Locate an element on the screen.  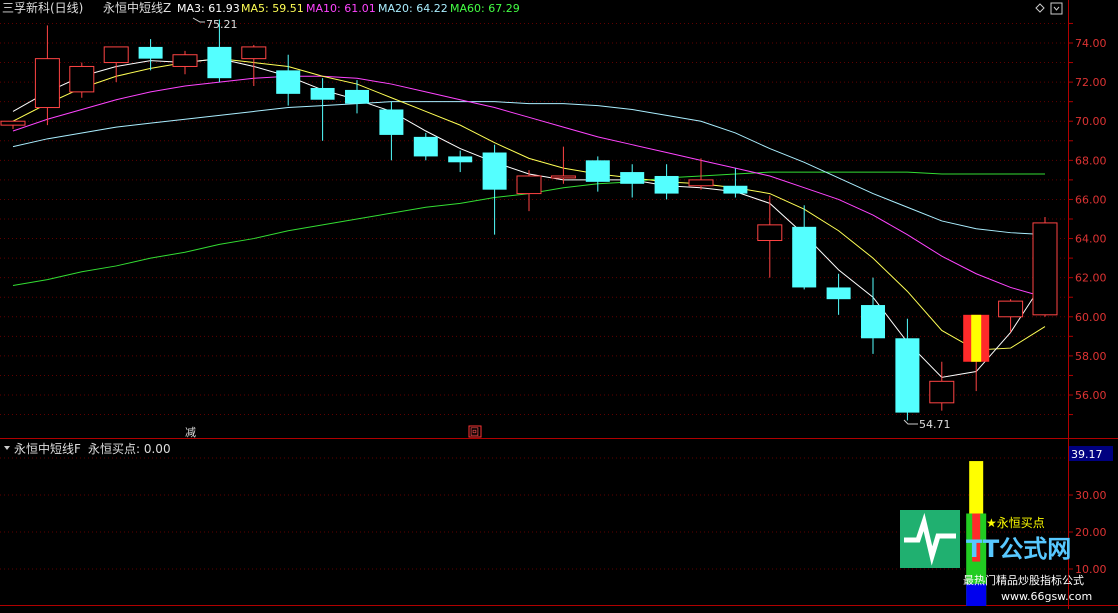
price-tick-label: 64.00 is located at coordinates (1091, 239).